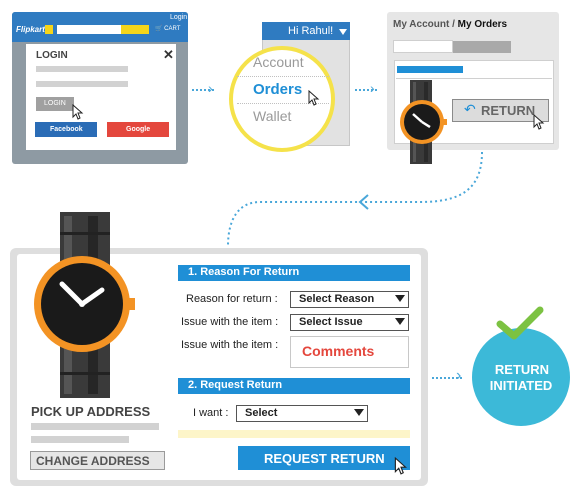 This screenshot has width=570, height=495. What do you see at coordinates (294, 386) in the screenshot?
I see `section-request-header: 2. Request Return` at bounding box center [294, 386].